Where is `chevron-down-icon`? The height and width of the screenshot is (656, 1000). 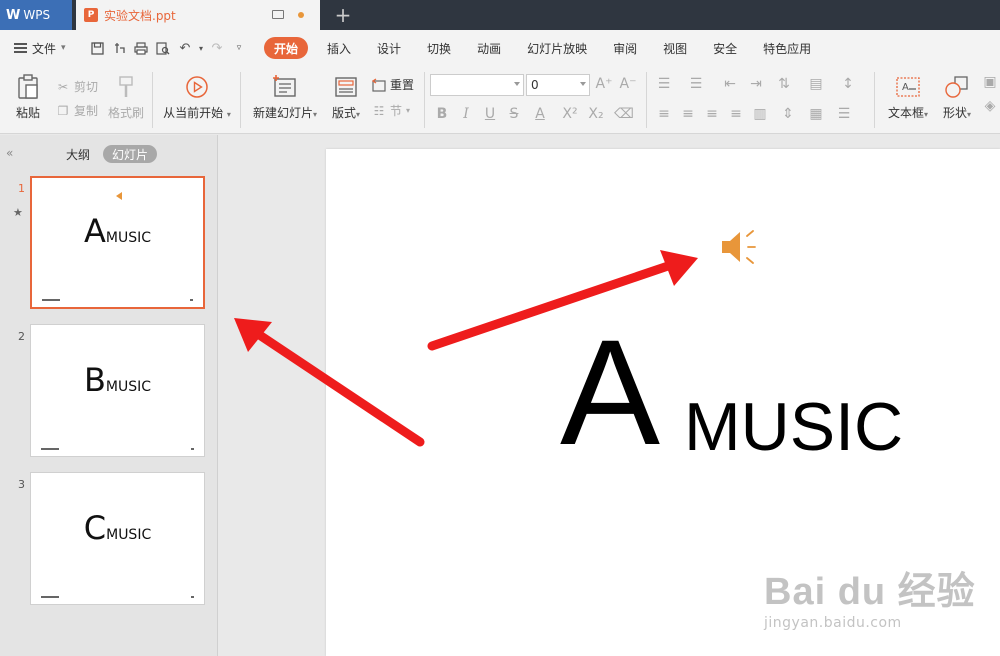
chevron-down-icon is located at coordinates (583, 84).